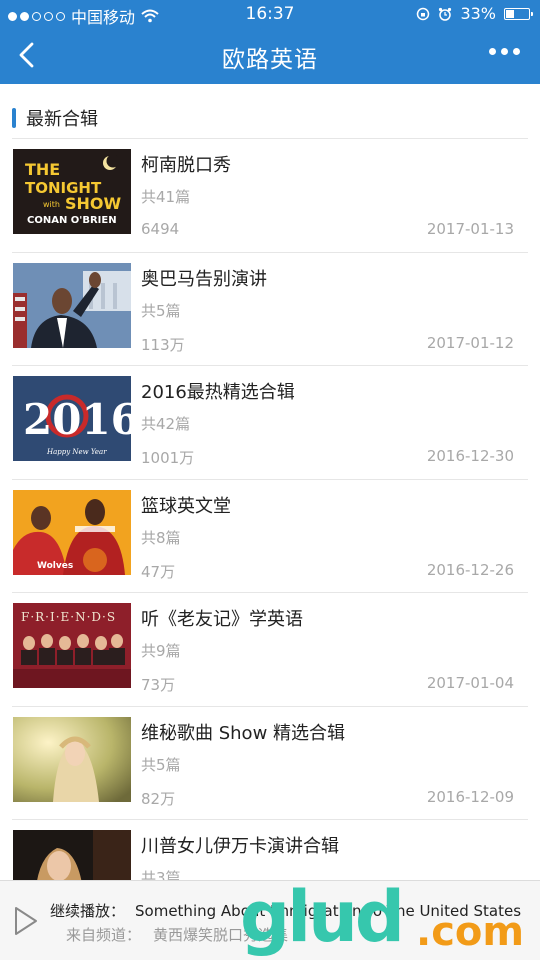  Describe the element at coordinates (218, 392) in the screenshot. I see `item-name: 2016最热精选合辑` at that location.